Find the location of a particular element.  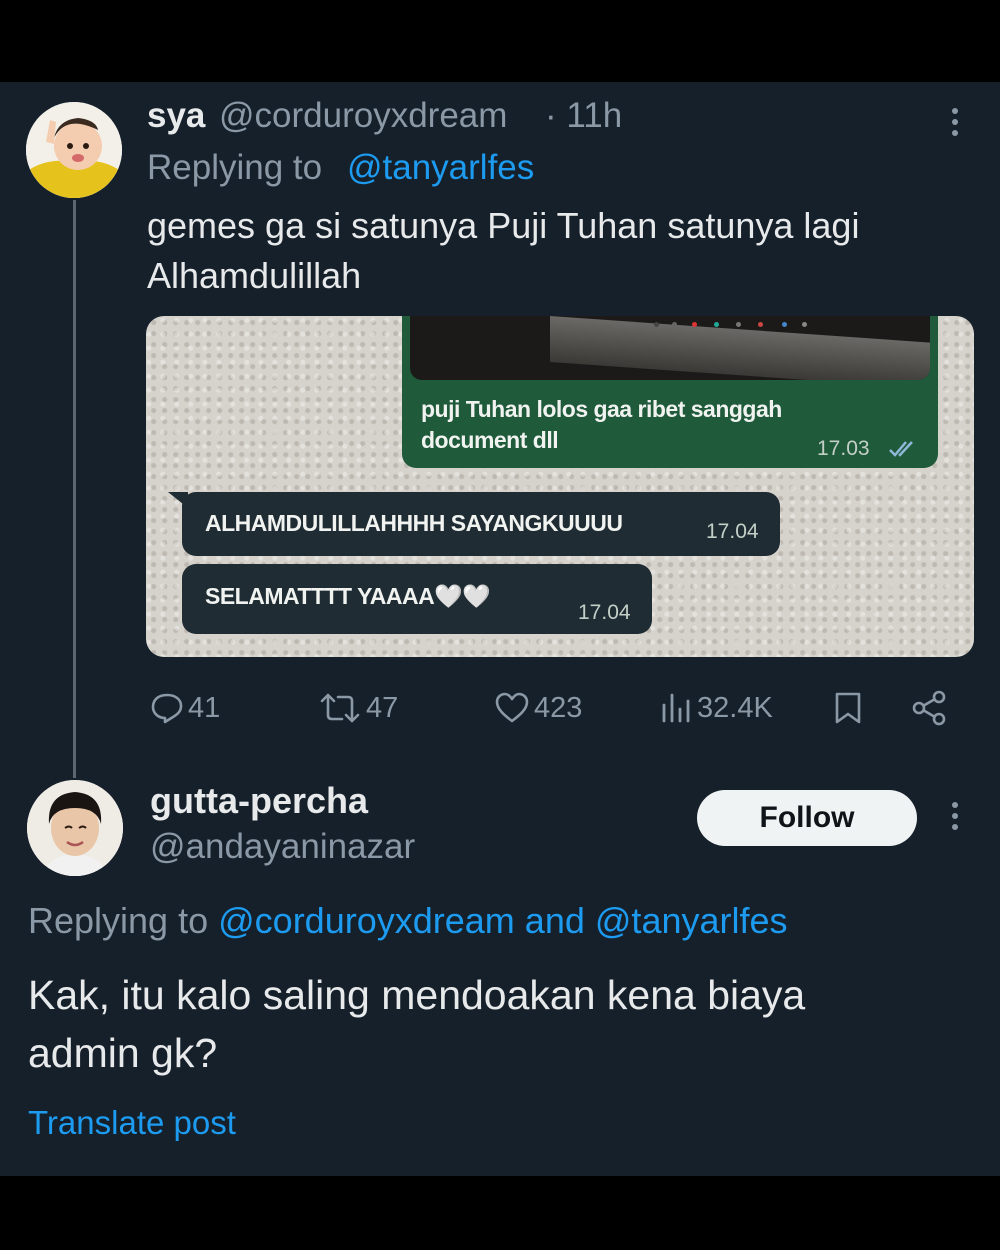

reply-icon is located at coordinates (167, 708).